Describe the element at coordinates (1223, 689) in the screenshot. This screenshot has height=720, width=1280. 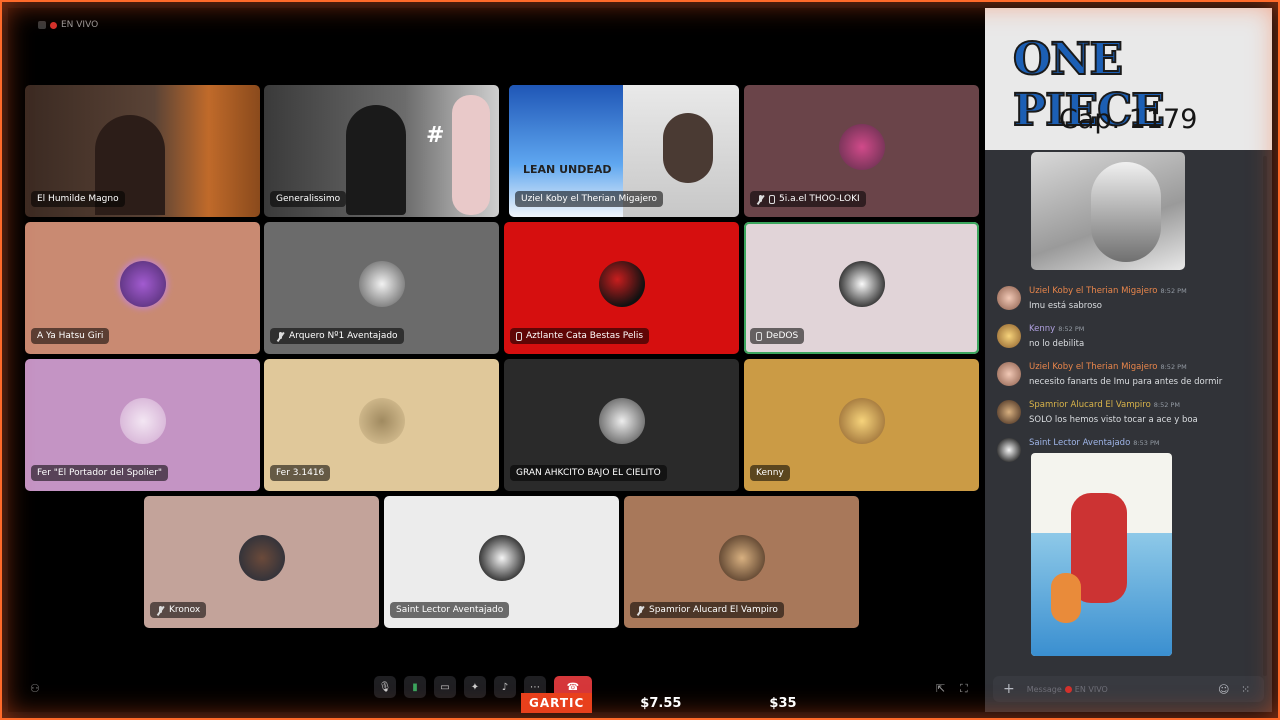
I see `emoji-icon: ☺` at that location.